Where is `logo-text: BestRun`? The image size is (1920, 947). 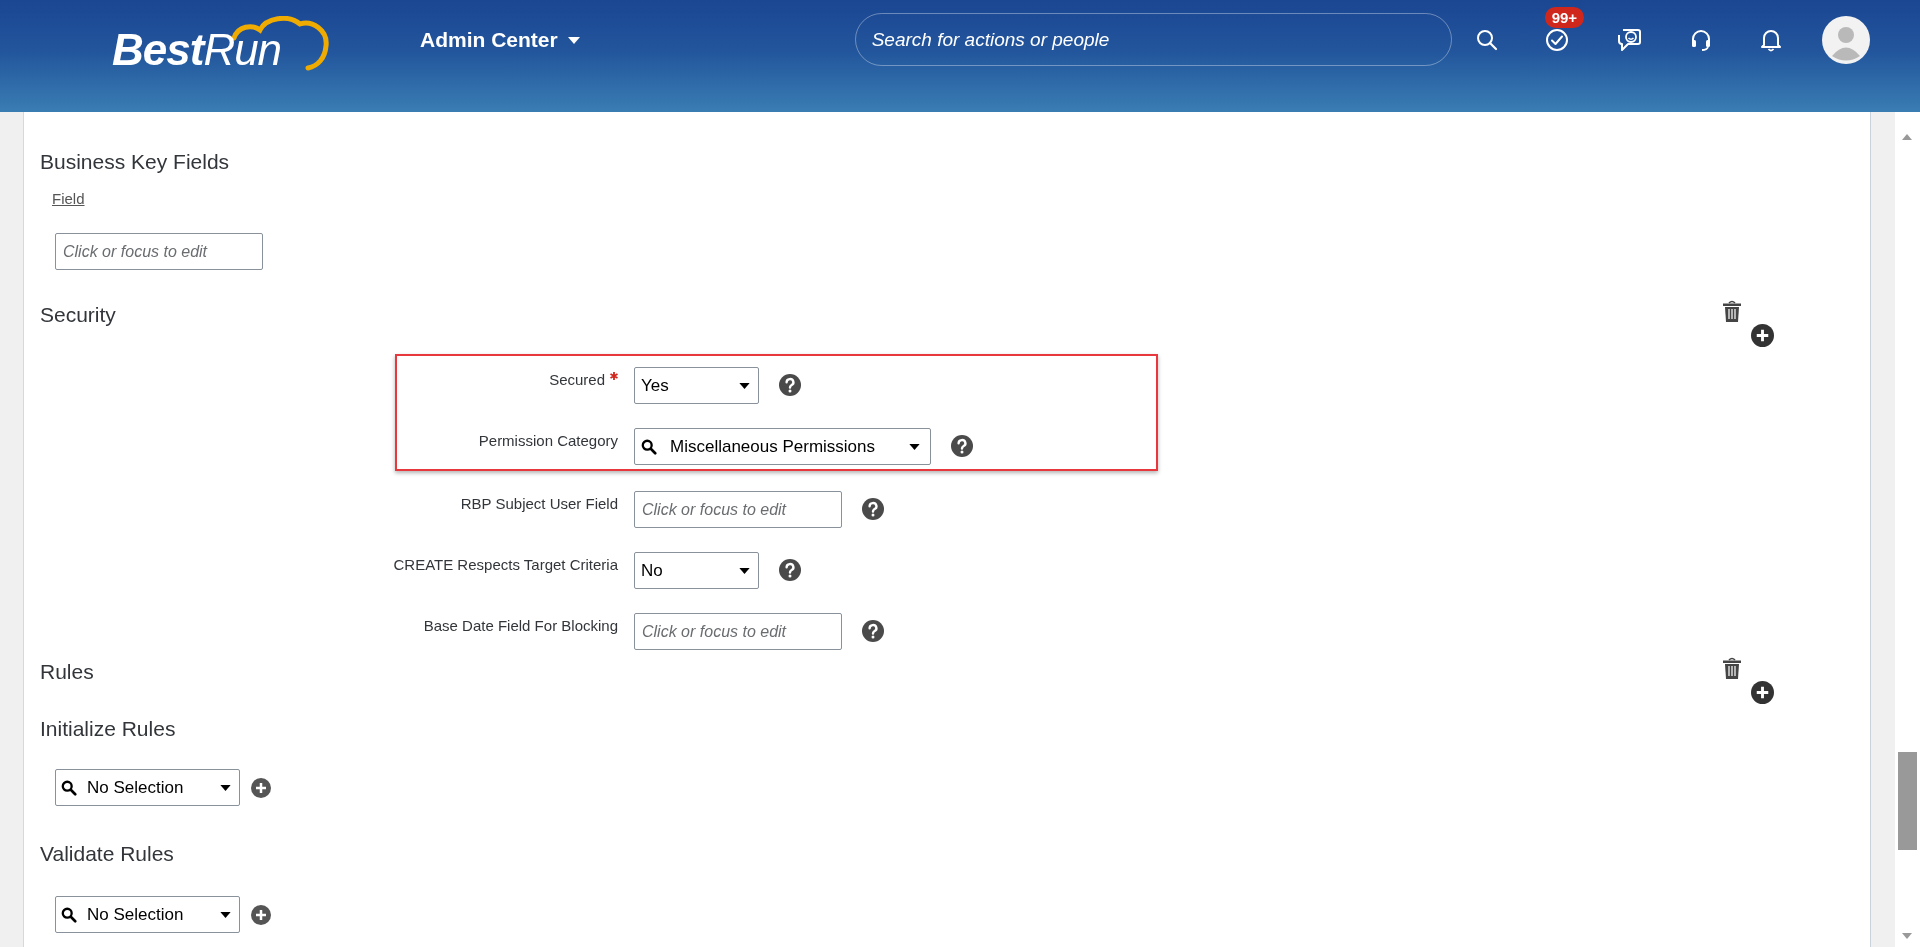 logo-text: BestRun is located at coordinates (197, 50).